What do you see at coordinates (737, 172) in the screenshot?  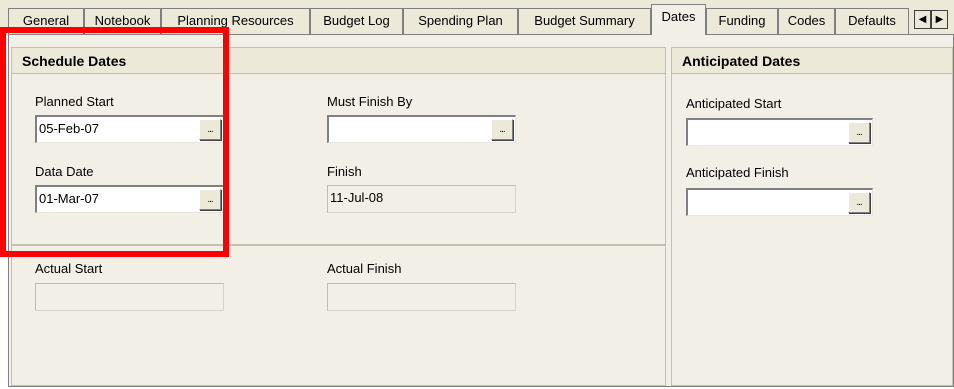 I see `anticipated-finish-label: Anticipated Finish` at bounding box center [737, 172].